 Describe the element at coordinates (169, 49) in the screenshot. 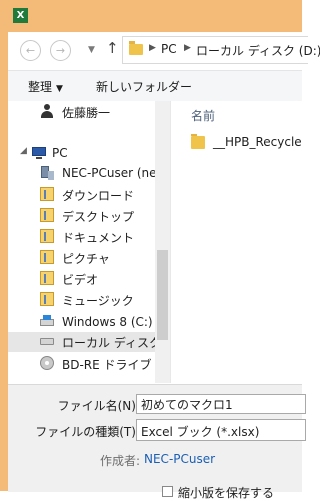

I see `breadcrumb-pc: PC` at that location.